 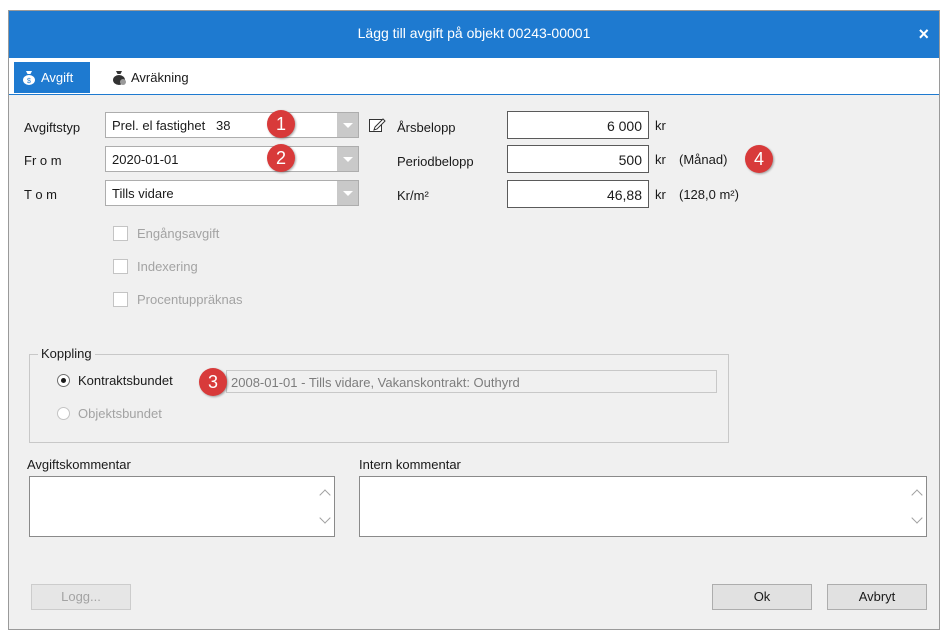 What do you see at coordinates (643, 506) in the screenshot?
I see `intern-kommentar-textarea` at bounding box center [643, 506].